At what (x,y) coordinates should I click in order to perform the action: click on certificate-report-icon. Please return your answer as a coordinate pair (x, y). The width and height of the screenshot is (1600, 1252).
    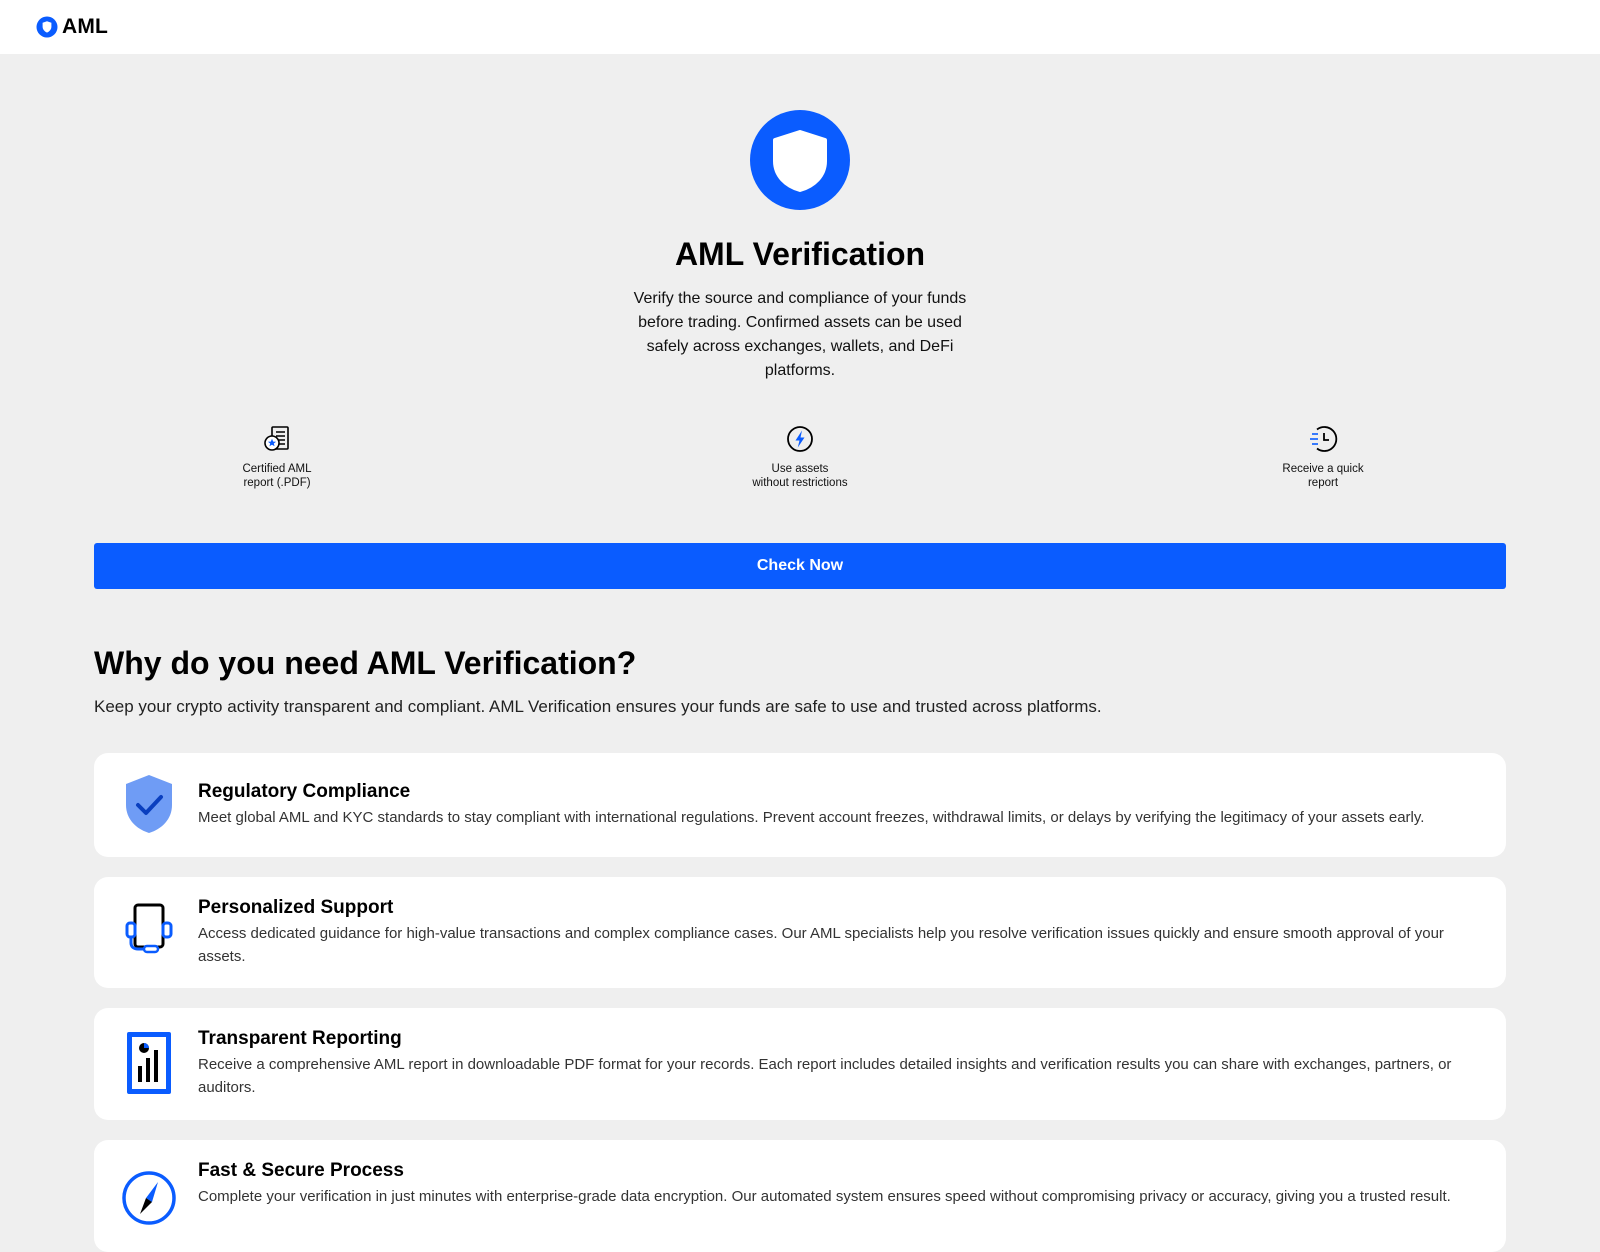
    Looking at the image, I should click on (276, 438).